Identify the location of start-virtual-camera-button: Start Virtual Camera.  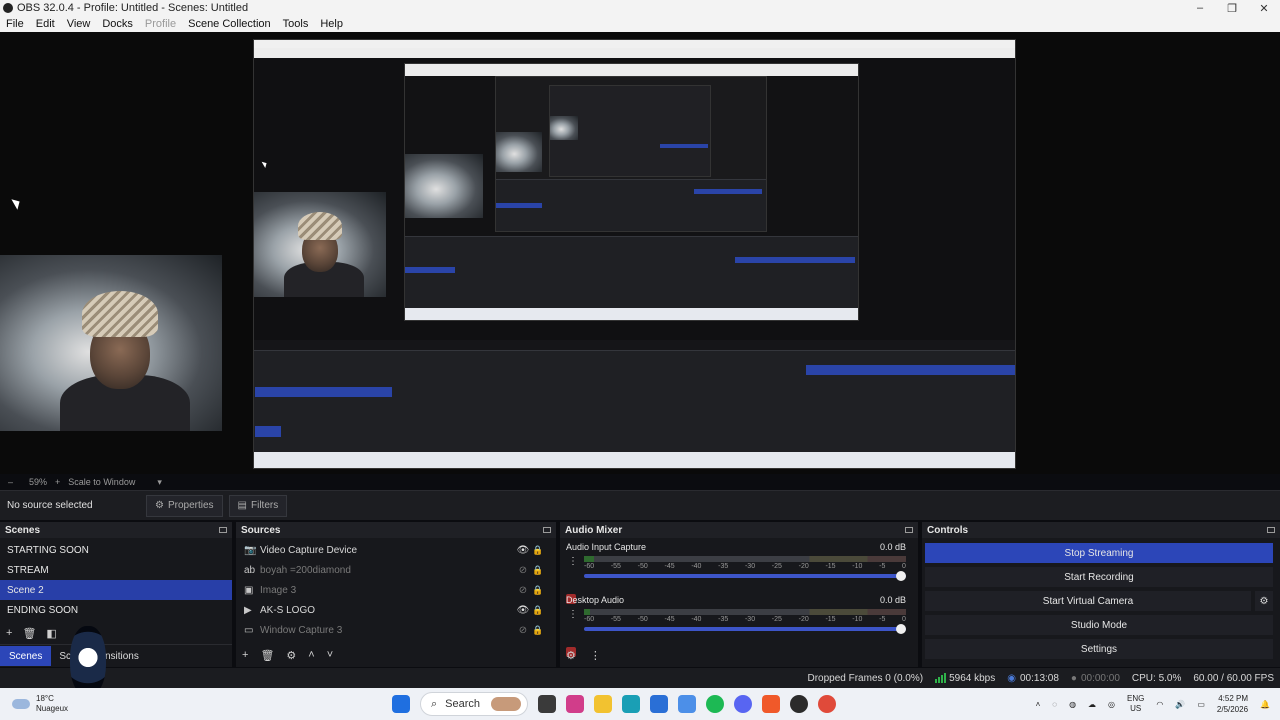
(1088, 601).